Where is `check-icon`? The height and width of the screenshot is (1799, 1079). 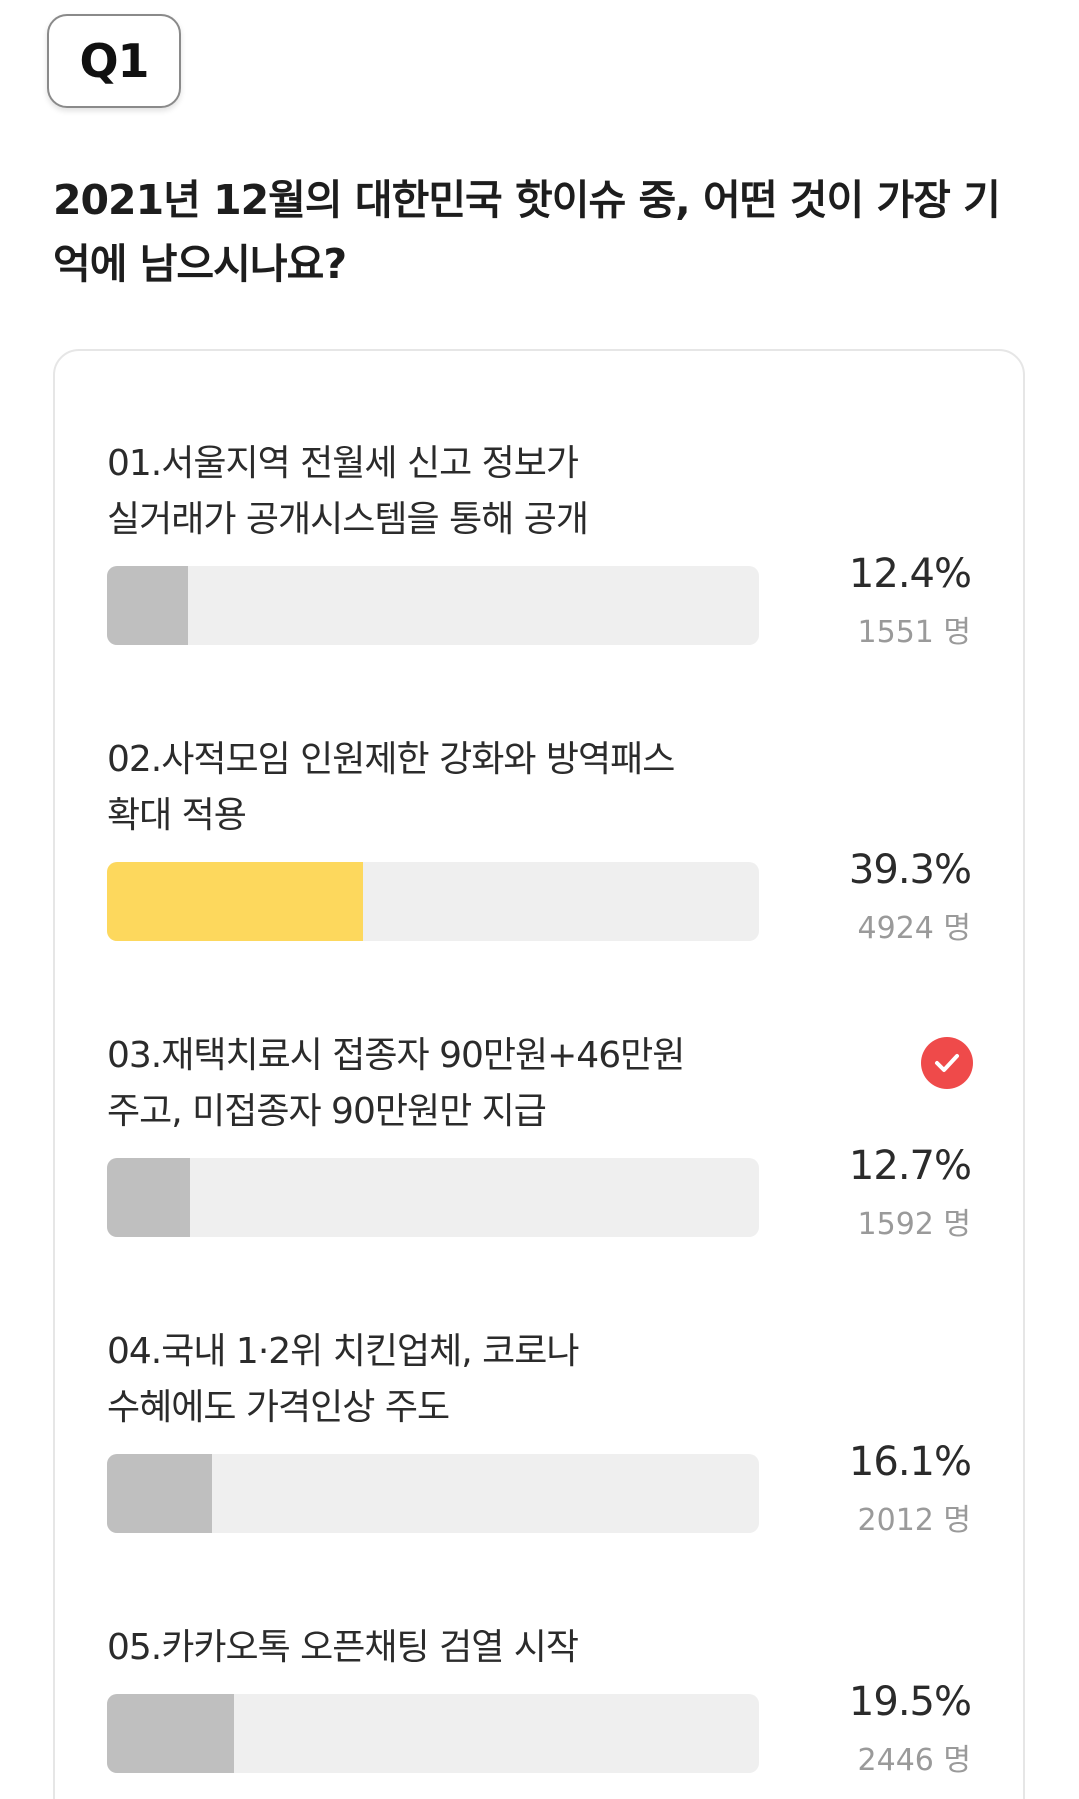
check-icon is located at coordinates (947, 1063).